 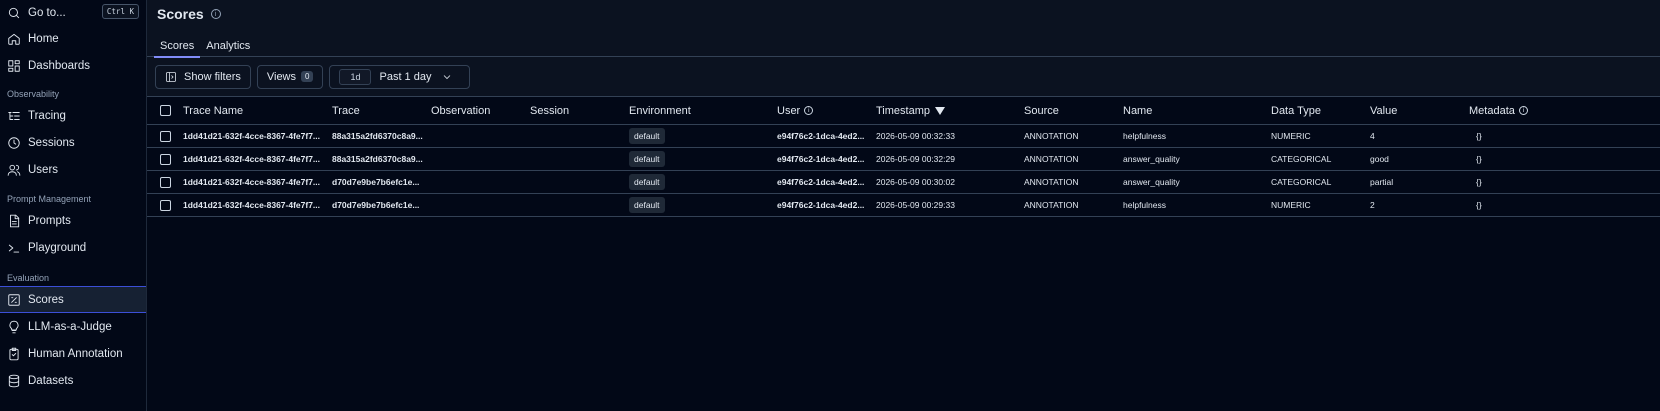 I want to click on col-user-label: User, so click(x=789, y=110).